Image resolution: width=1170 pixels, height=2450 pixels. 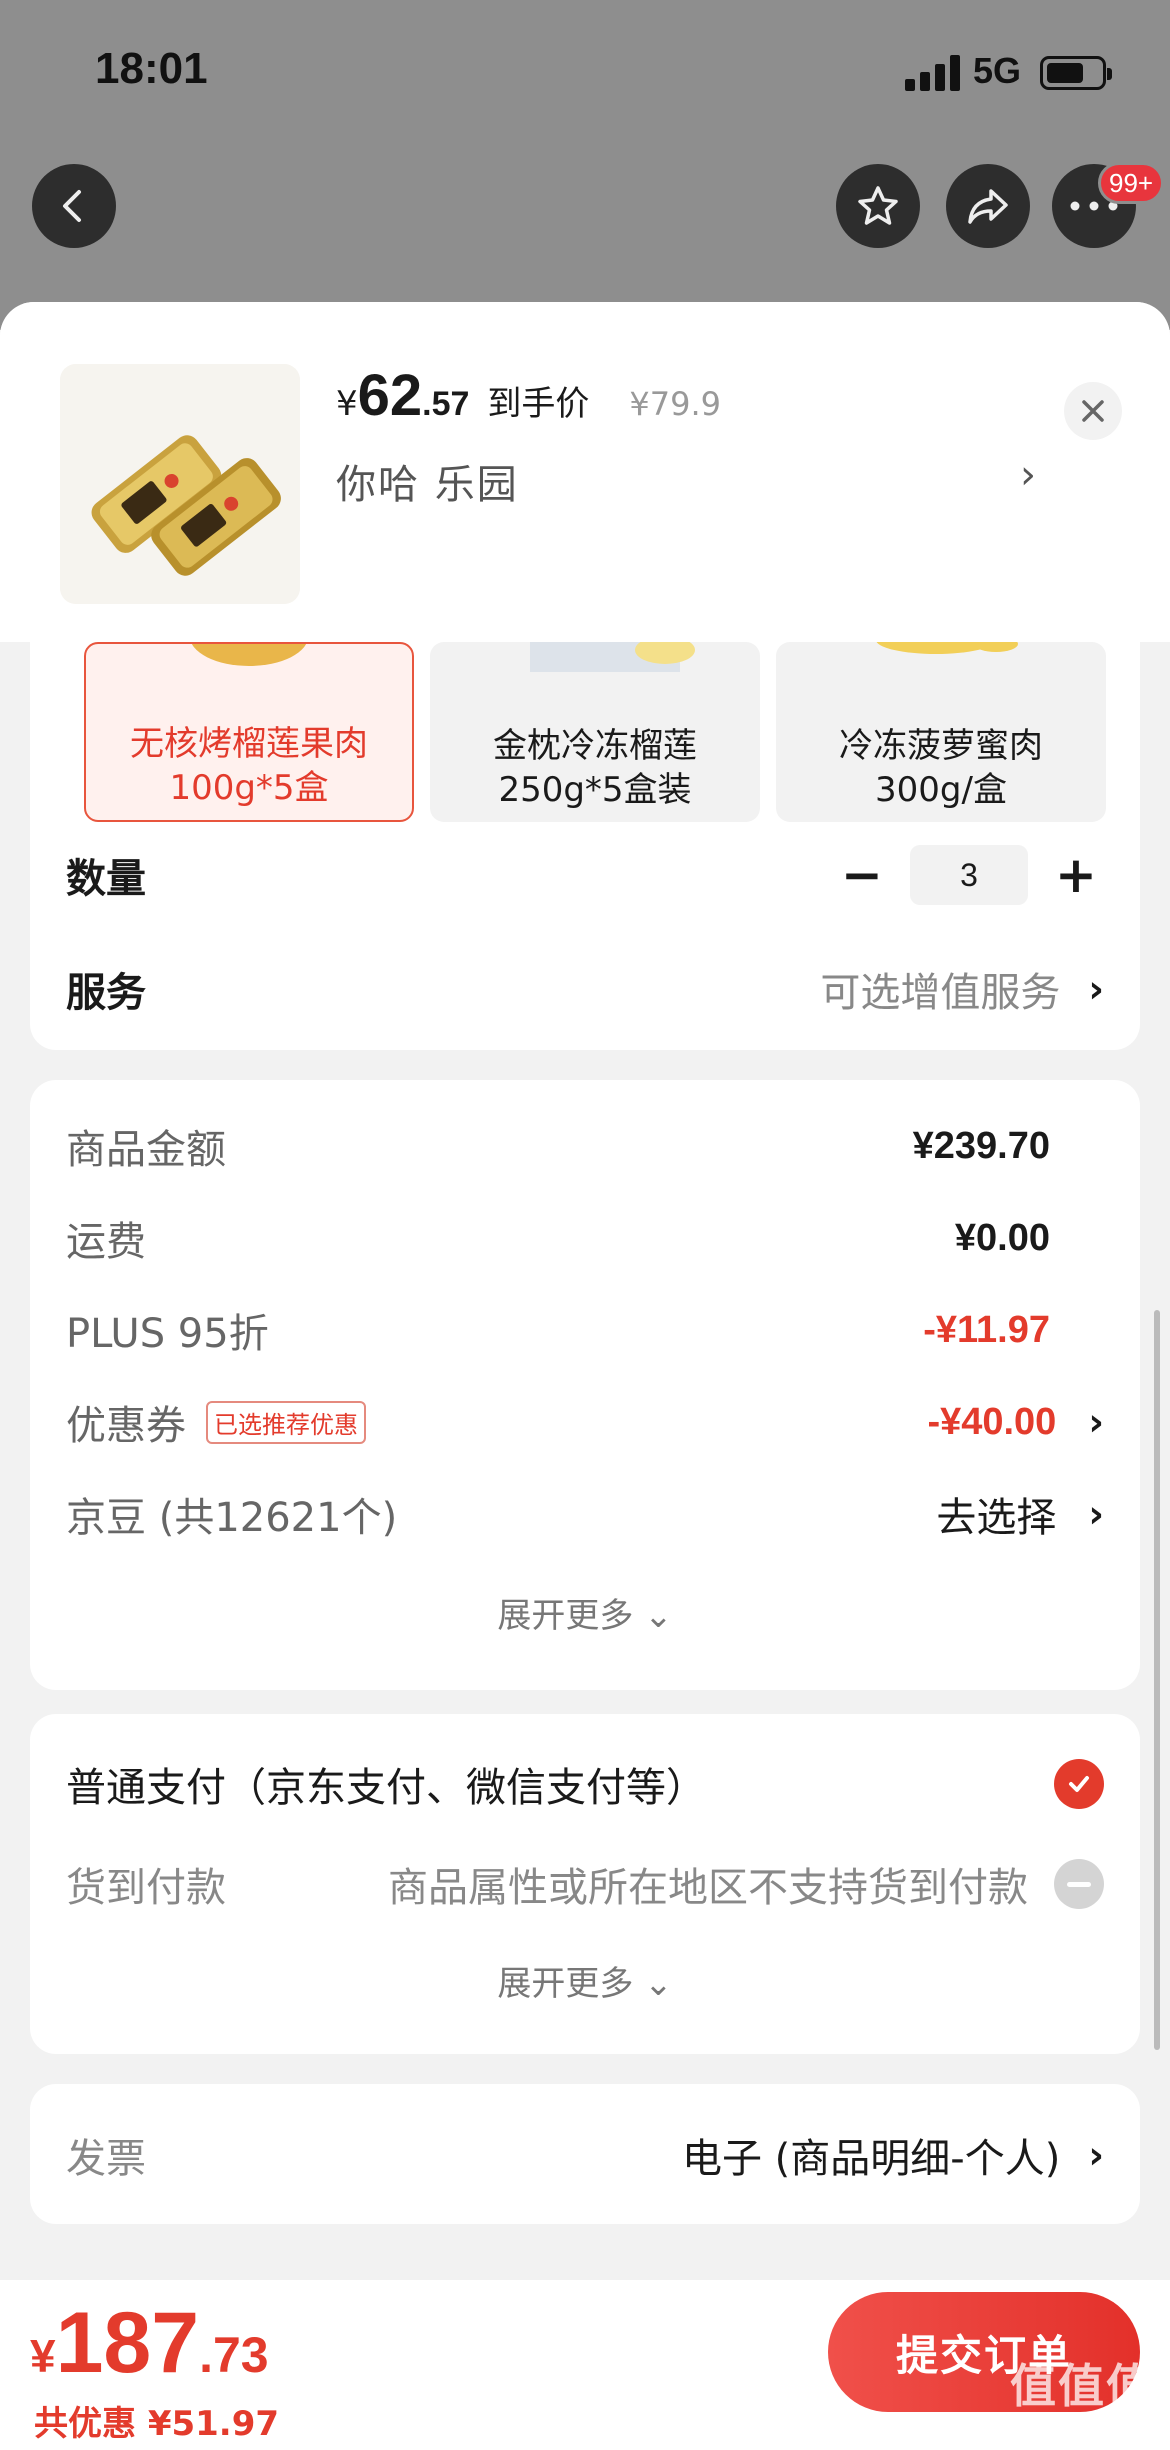 I want to click on watermark-logo: 值值值, so click(x=1082, y=2386).